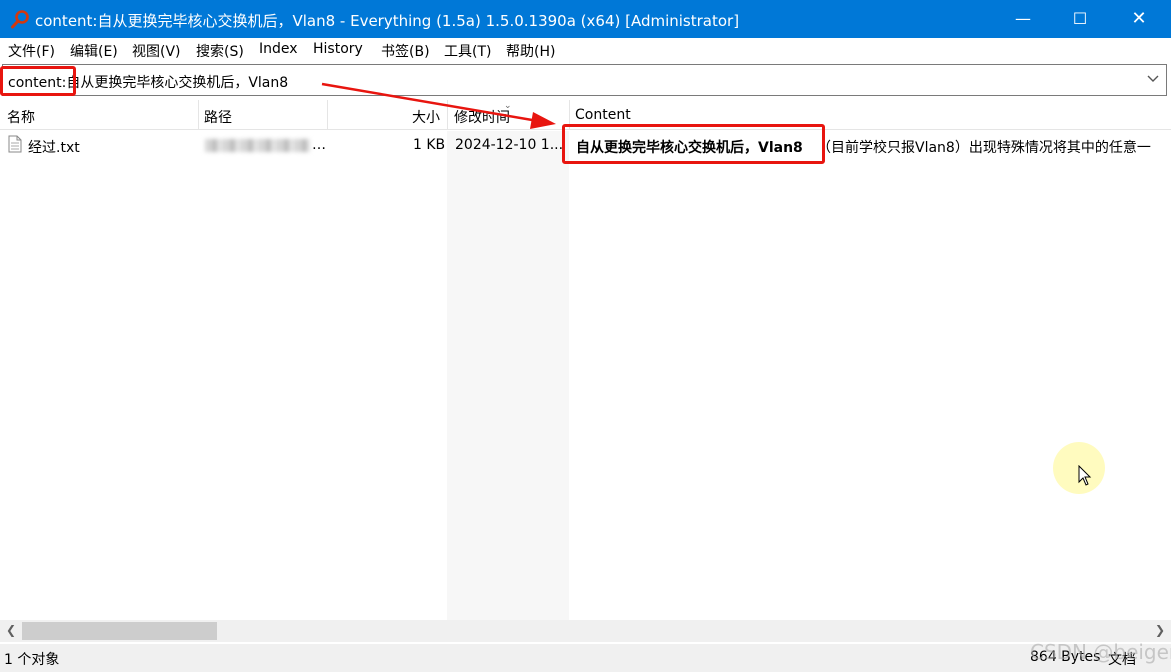 This screenshot has height=672, width=1171. What do you see at coordinates (94, 51) in the screenshot?
I see `menu-edit: 编辑(E)` at bounding box center [94, 51].